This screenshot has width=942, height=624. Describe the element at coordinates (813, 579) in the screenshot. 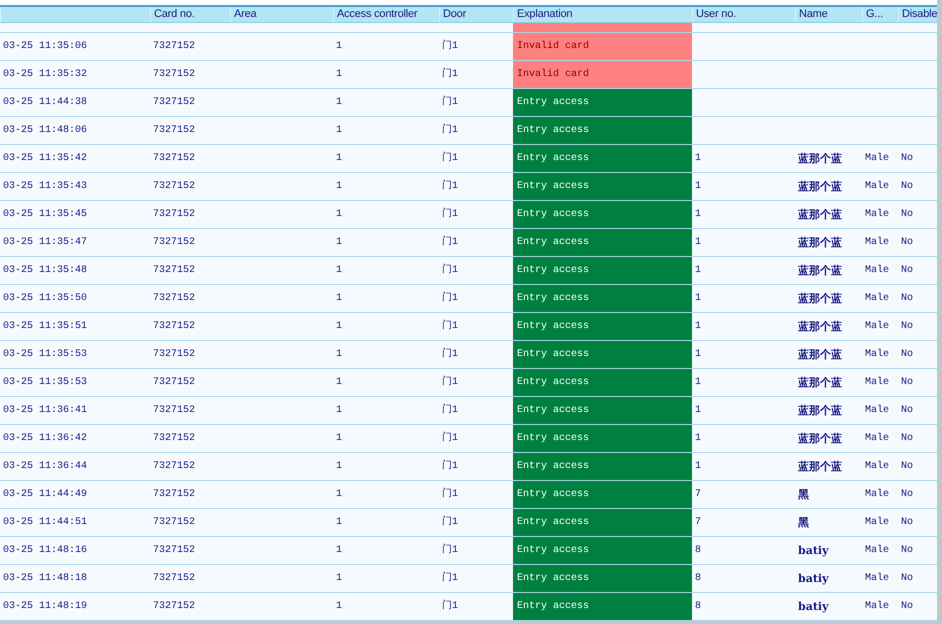

I see `table-cell-text: batiy` at that location.